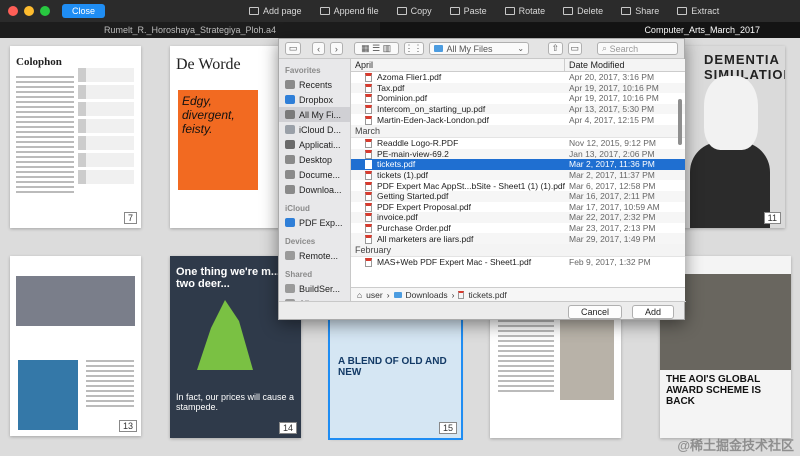 This screenshot has height=456, width=800. I want to click on page-thumbnail-13: 13, so click(75, 346).